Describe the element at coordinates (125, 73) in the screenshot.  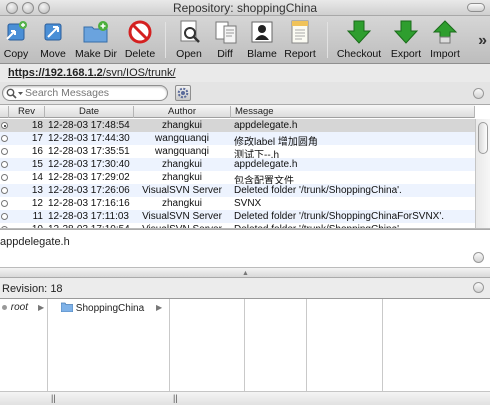
I see `url-path: /svn/IOS/` at that location.